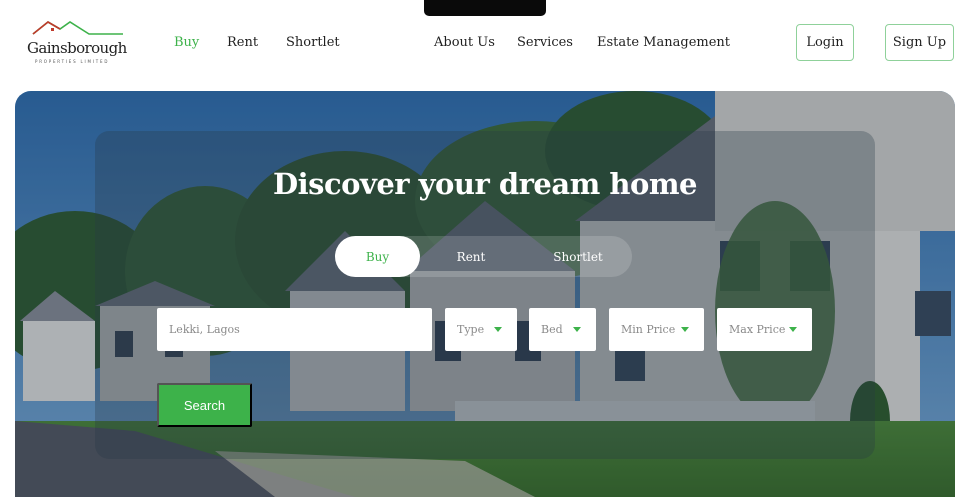  What do you see at coordinates (377, 256) in the screenshot?
I see `tab-buy: Buy` at bounding box center [377, 256].